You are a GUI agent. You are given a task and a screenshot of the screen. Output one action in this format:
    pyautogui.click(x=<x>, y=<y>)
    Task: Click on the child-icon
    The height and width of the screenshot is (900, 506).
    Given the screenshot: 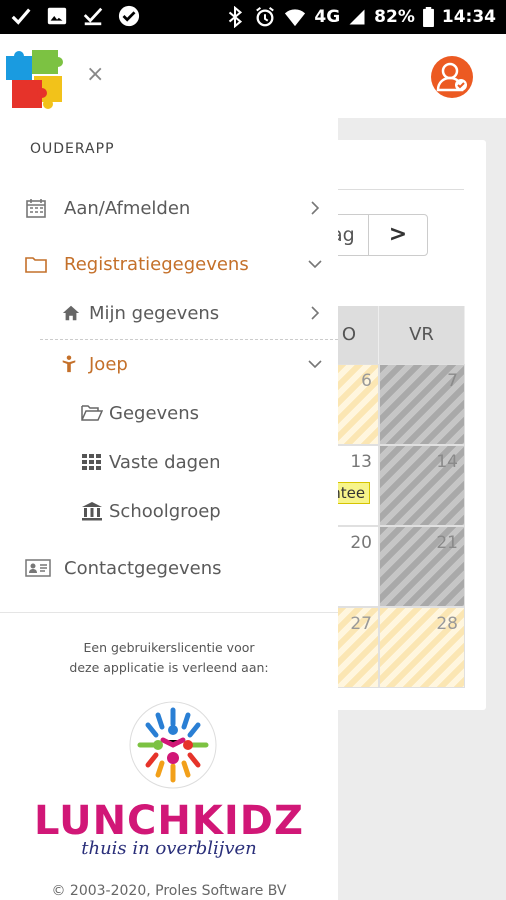 What is the action you would take?
    pyautogui.click(x=69, y=364)
    